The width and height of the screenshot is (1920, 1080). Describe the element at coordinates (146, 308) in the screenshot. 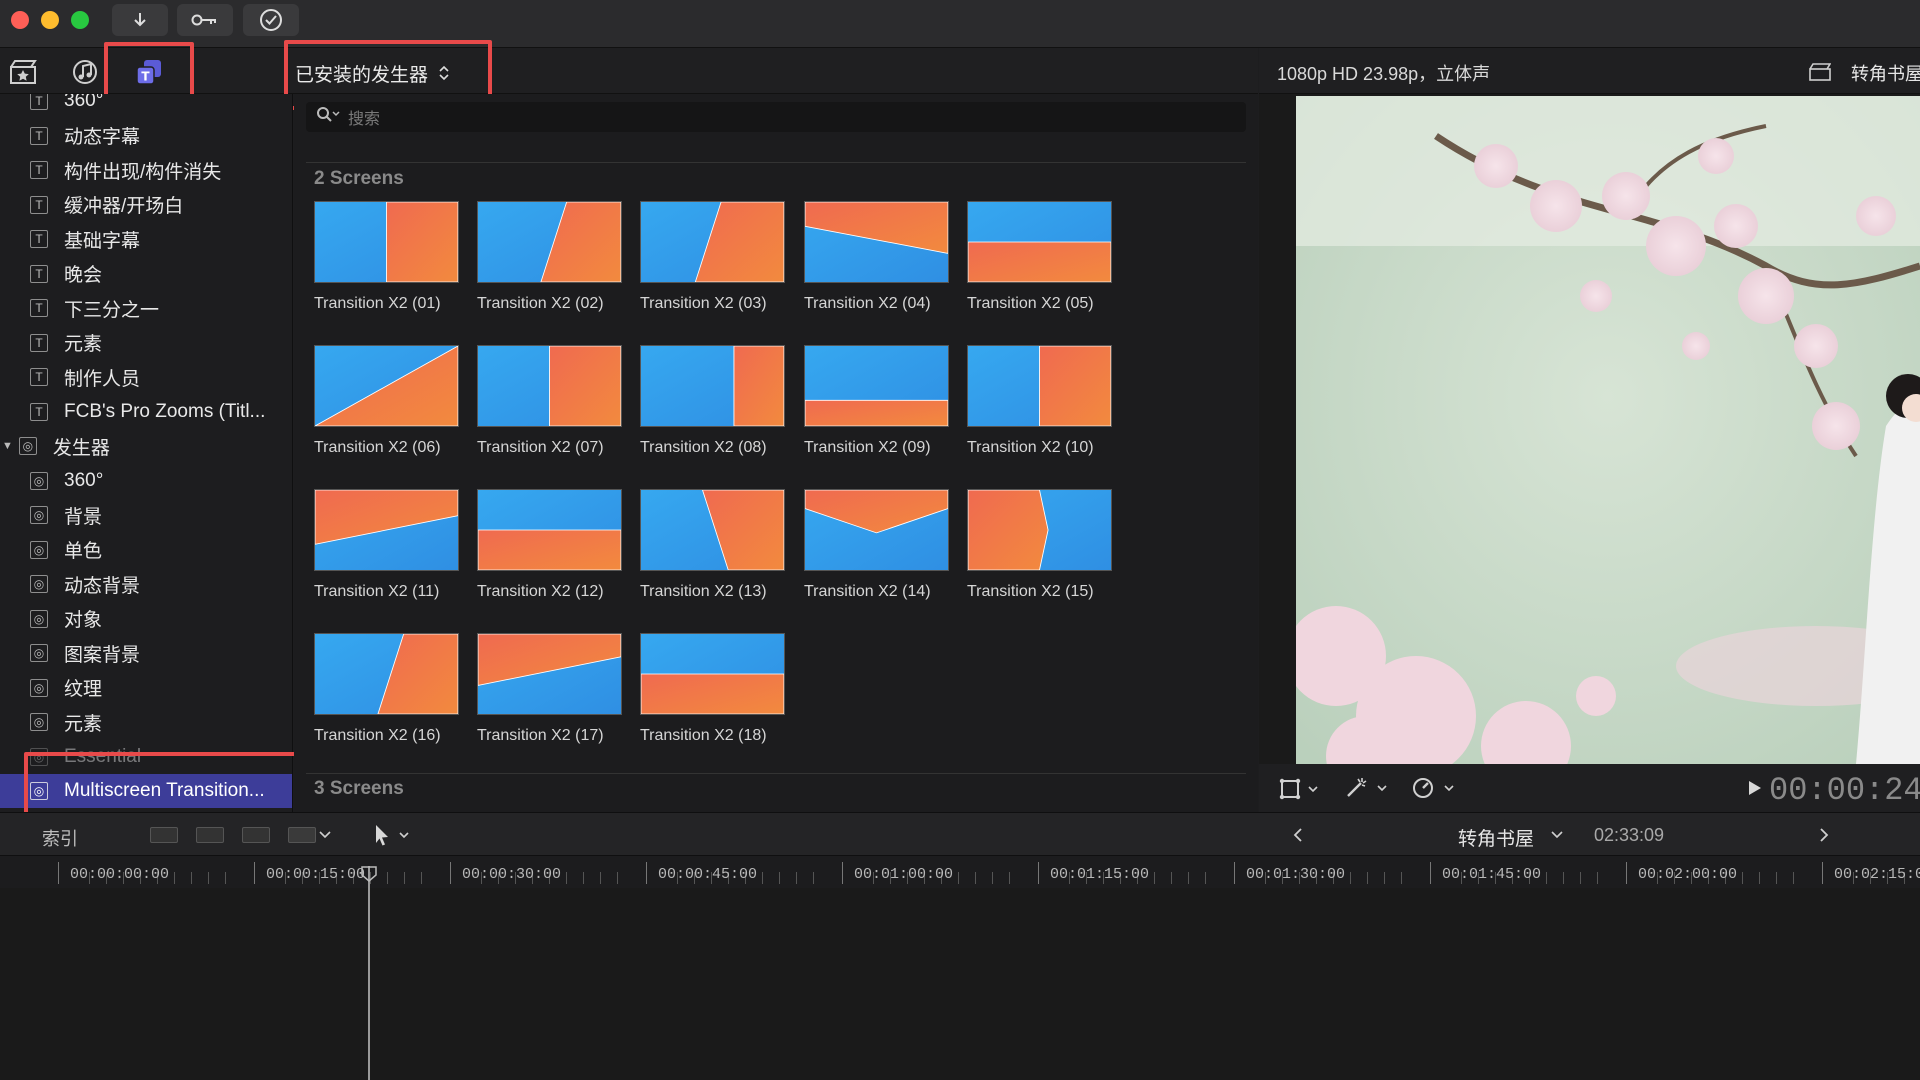

I see `sidebar-item: T 下三分之一` at that location.